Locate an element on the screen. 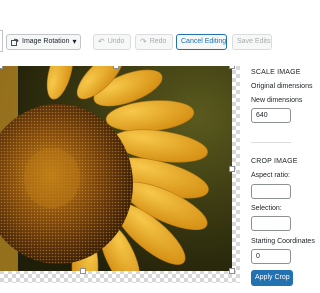 This screenshot has height=293, width=320. original-dimensions-label: Original dimensions is located at coordinates (282, 86).